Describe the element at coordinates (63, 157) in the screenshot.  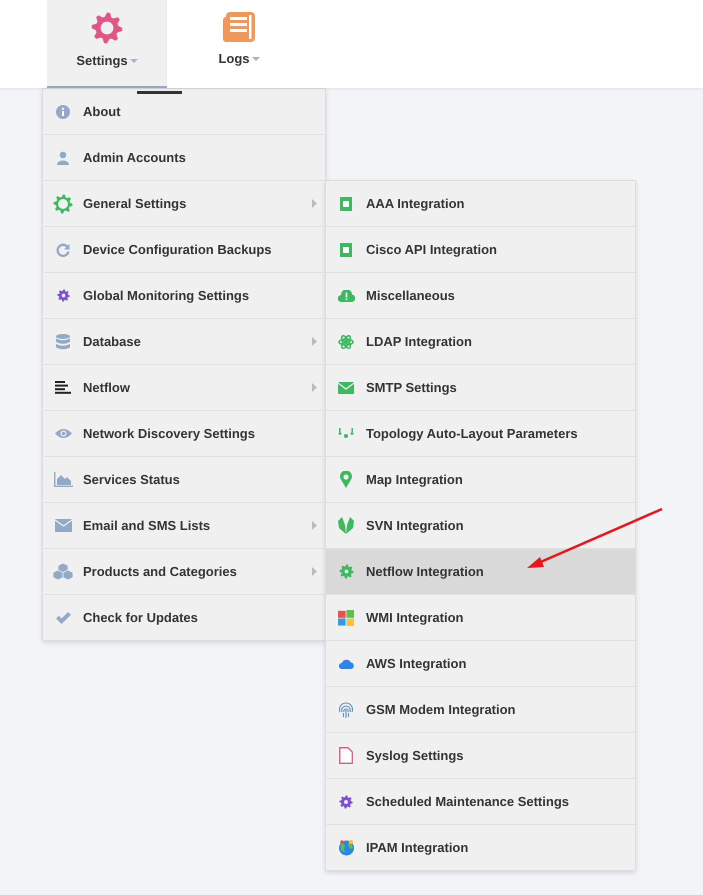
I see `user-icon` at that location.